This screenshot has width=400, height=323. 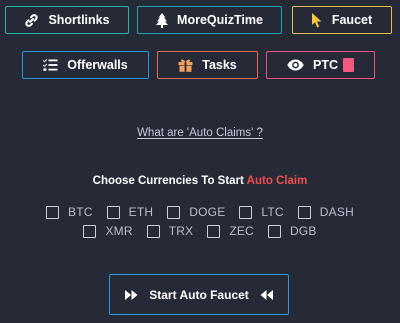 What do you see at coordinates (207, 212) in the screenshot?
I see `doge-label: DOGE` at bounding box center [207, 212].